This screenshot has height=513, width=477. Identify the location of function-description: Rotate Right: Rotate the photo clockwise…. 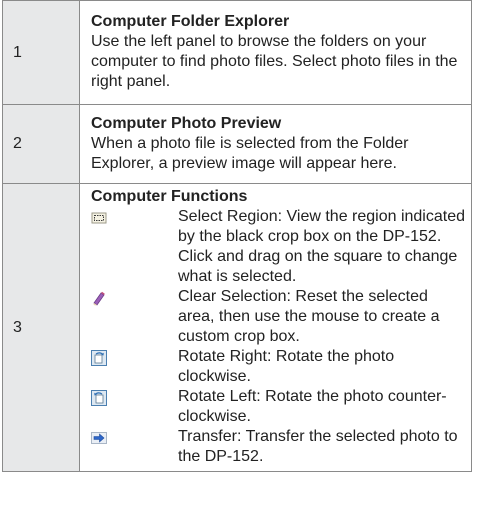
(286, 366).